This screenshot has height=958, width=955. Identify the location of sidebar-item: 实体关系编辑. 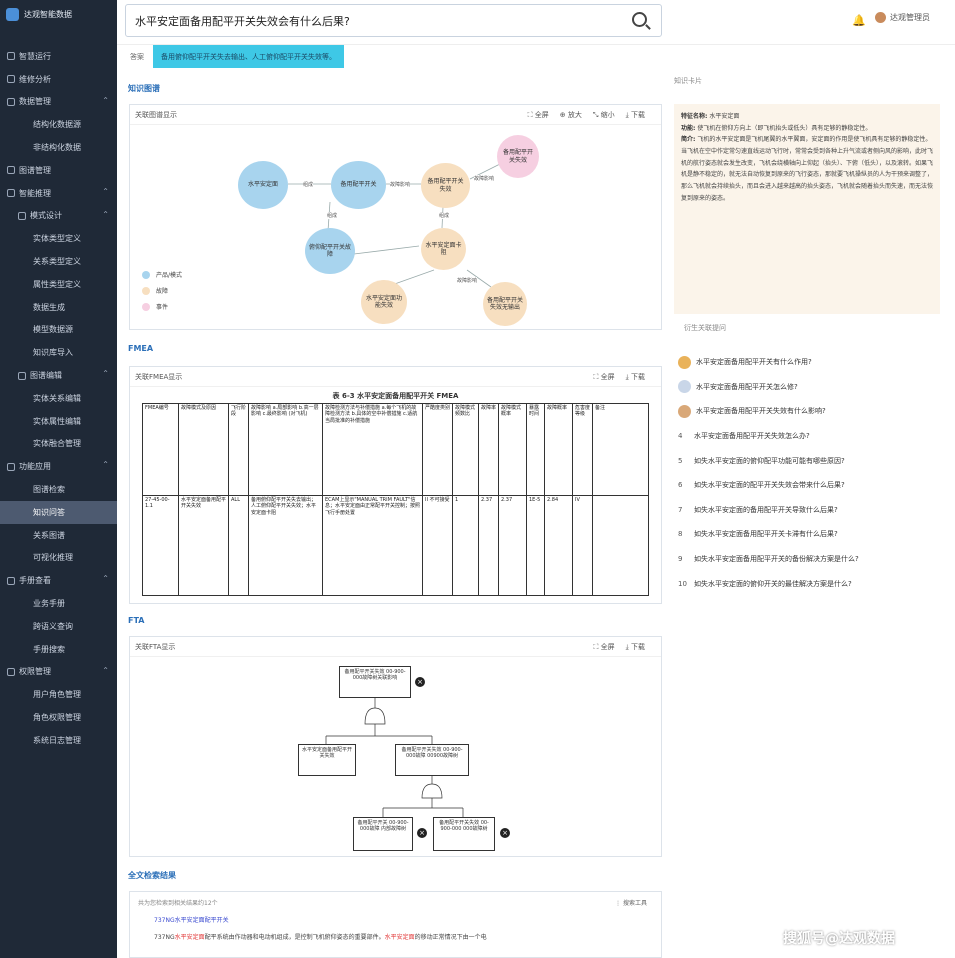
(58, 398).